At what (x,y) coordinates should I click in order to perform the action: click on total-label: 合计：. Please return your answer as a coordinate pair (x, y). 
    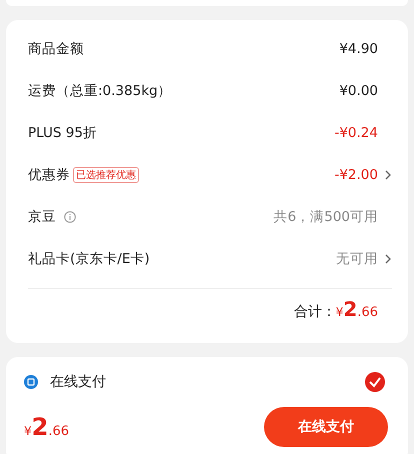
    Looking at the image, I should click on (315, 312).